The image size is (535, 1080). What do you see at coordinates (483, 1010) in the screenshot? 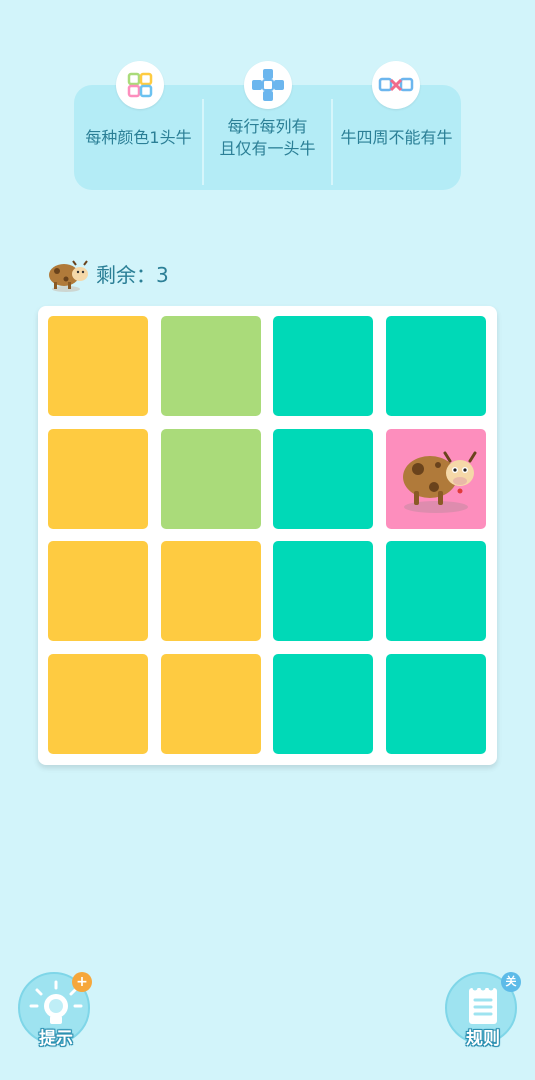
I see `rules-button: 关 规则` at bounding box center [483, 1010].